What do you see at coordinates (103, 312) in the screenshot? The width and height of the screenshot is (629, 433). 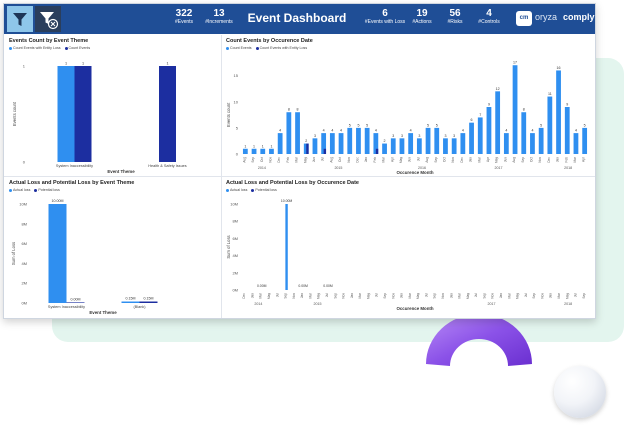 I see `x-axis-title: Event Theme` at bounding box center [103, 312].